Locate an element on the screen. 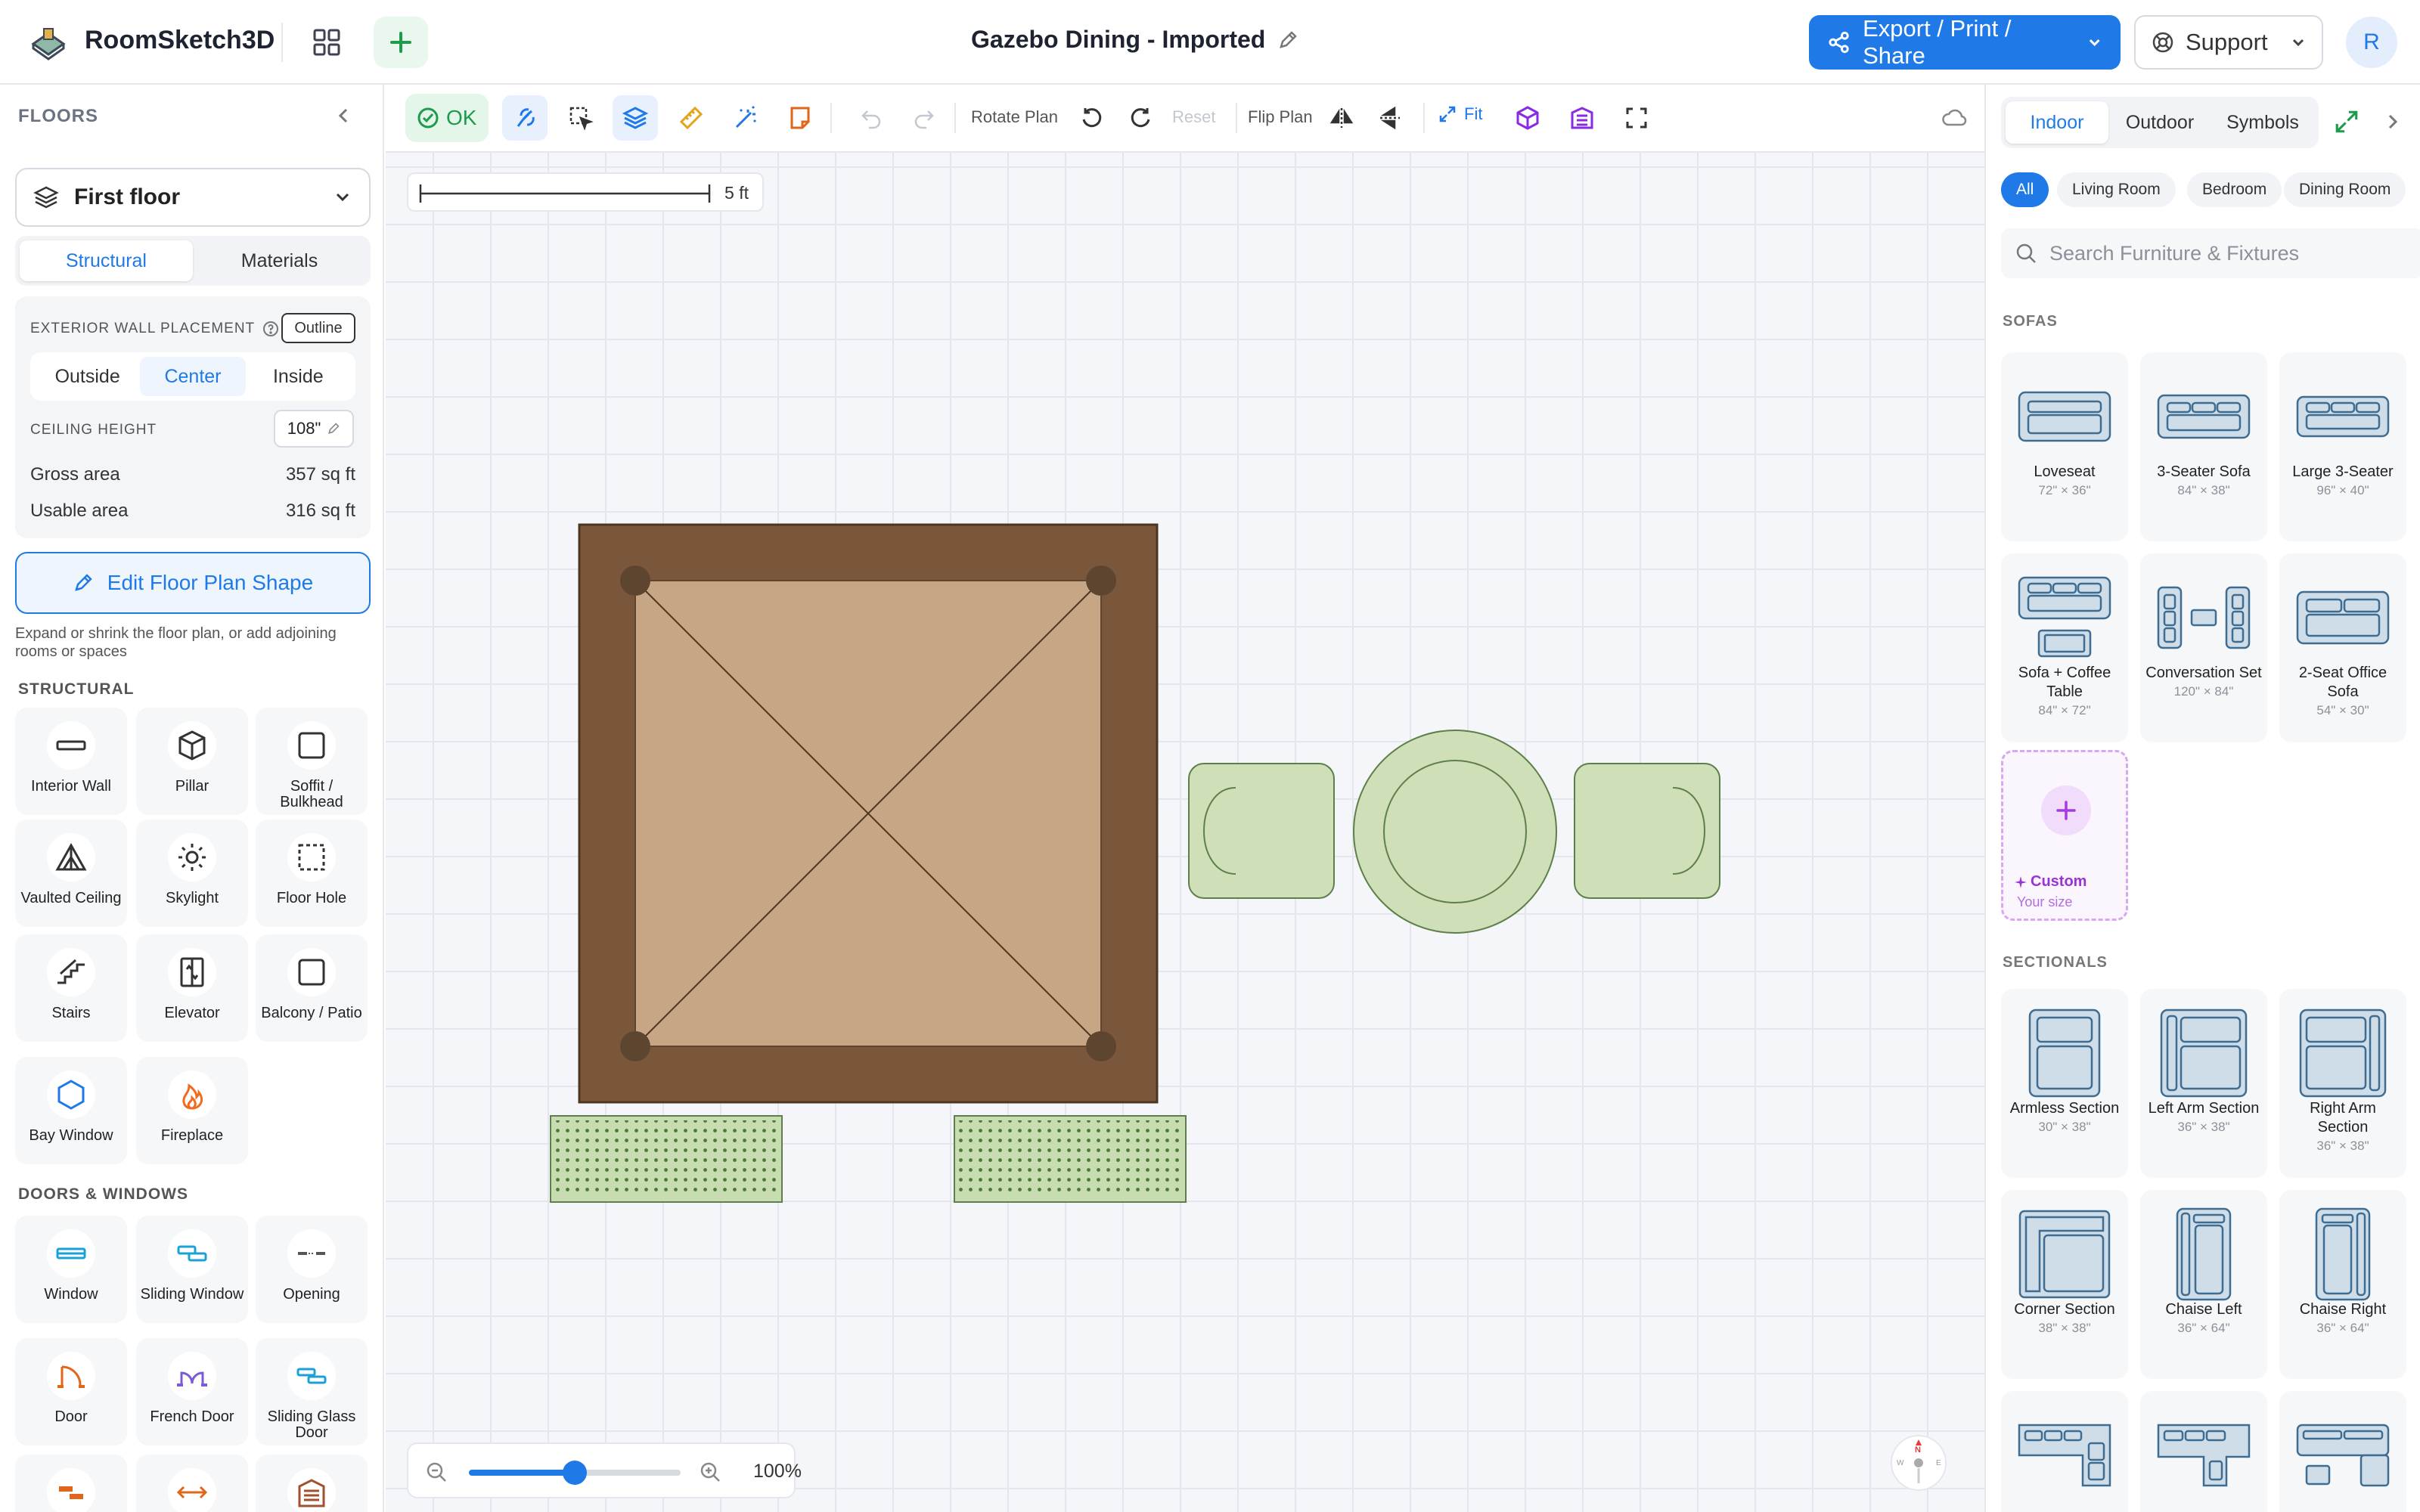  measure-tool-button is located at coordinates (691, 118).